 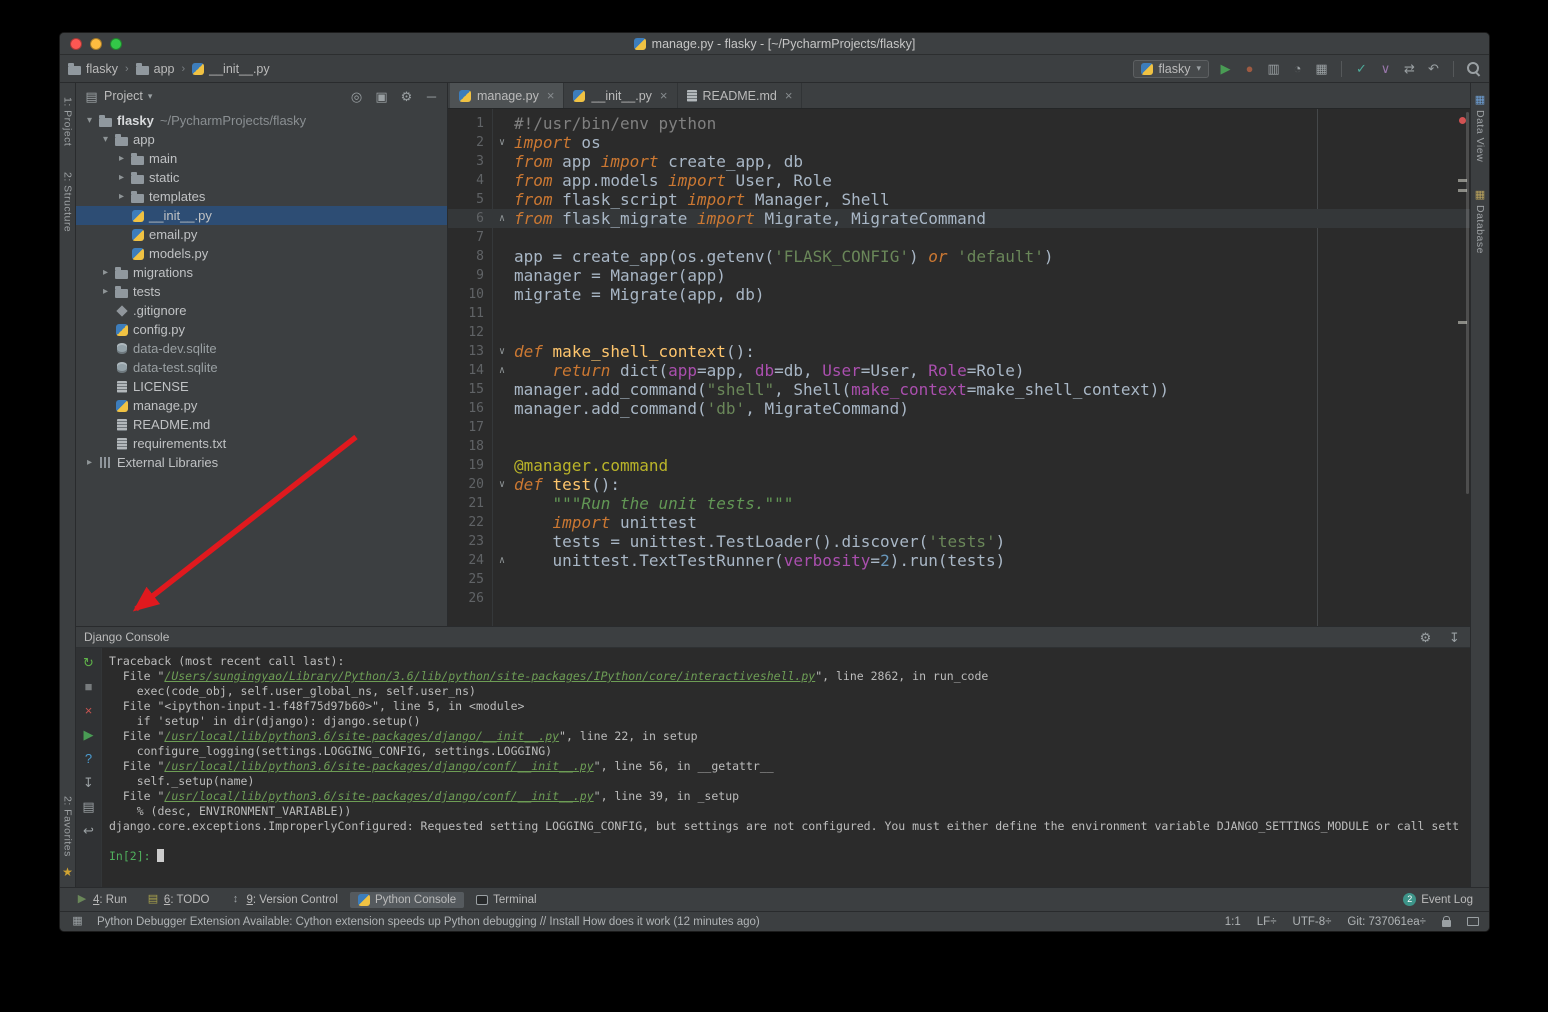 I want to click on tree-item: ▾ flasky ~/PycharmProjects/flasky, so click(x=261, y=120).